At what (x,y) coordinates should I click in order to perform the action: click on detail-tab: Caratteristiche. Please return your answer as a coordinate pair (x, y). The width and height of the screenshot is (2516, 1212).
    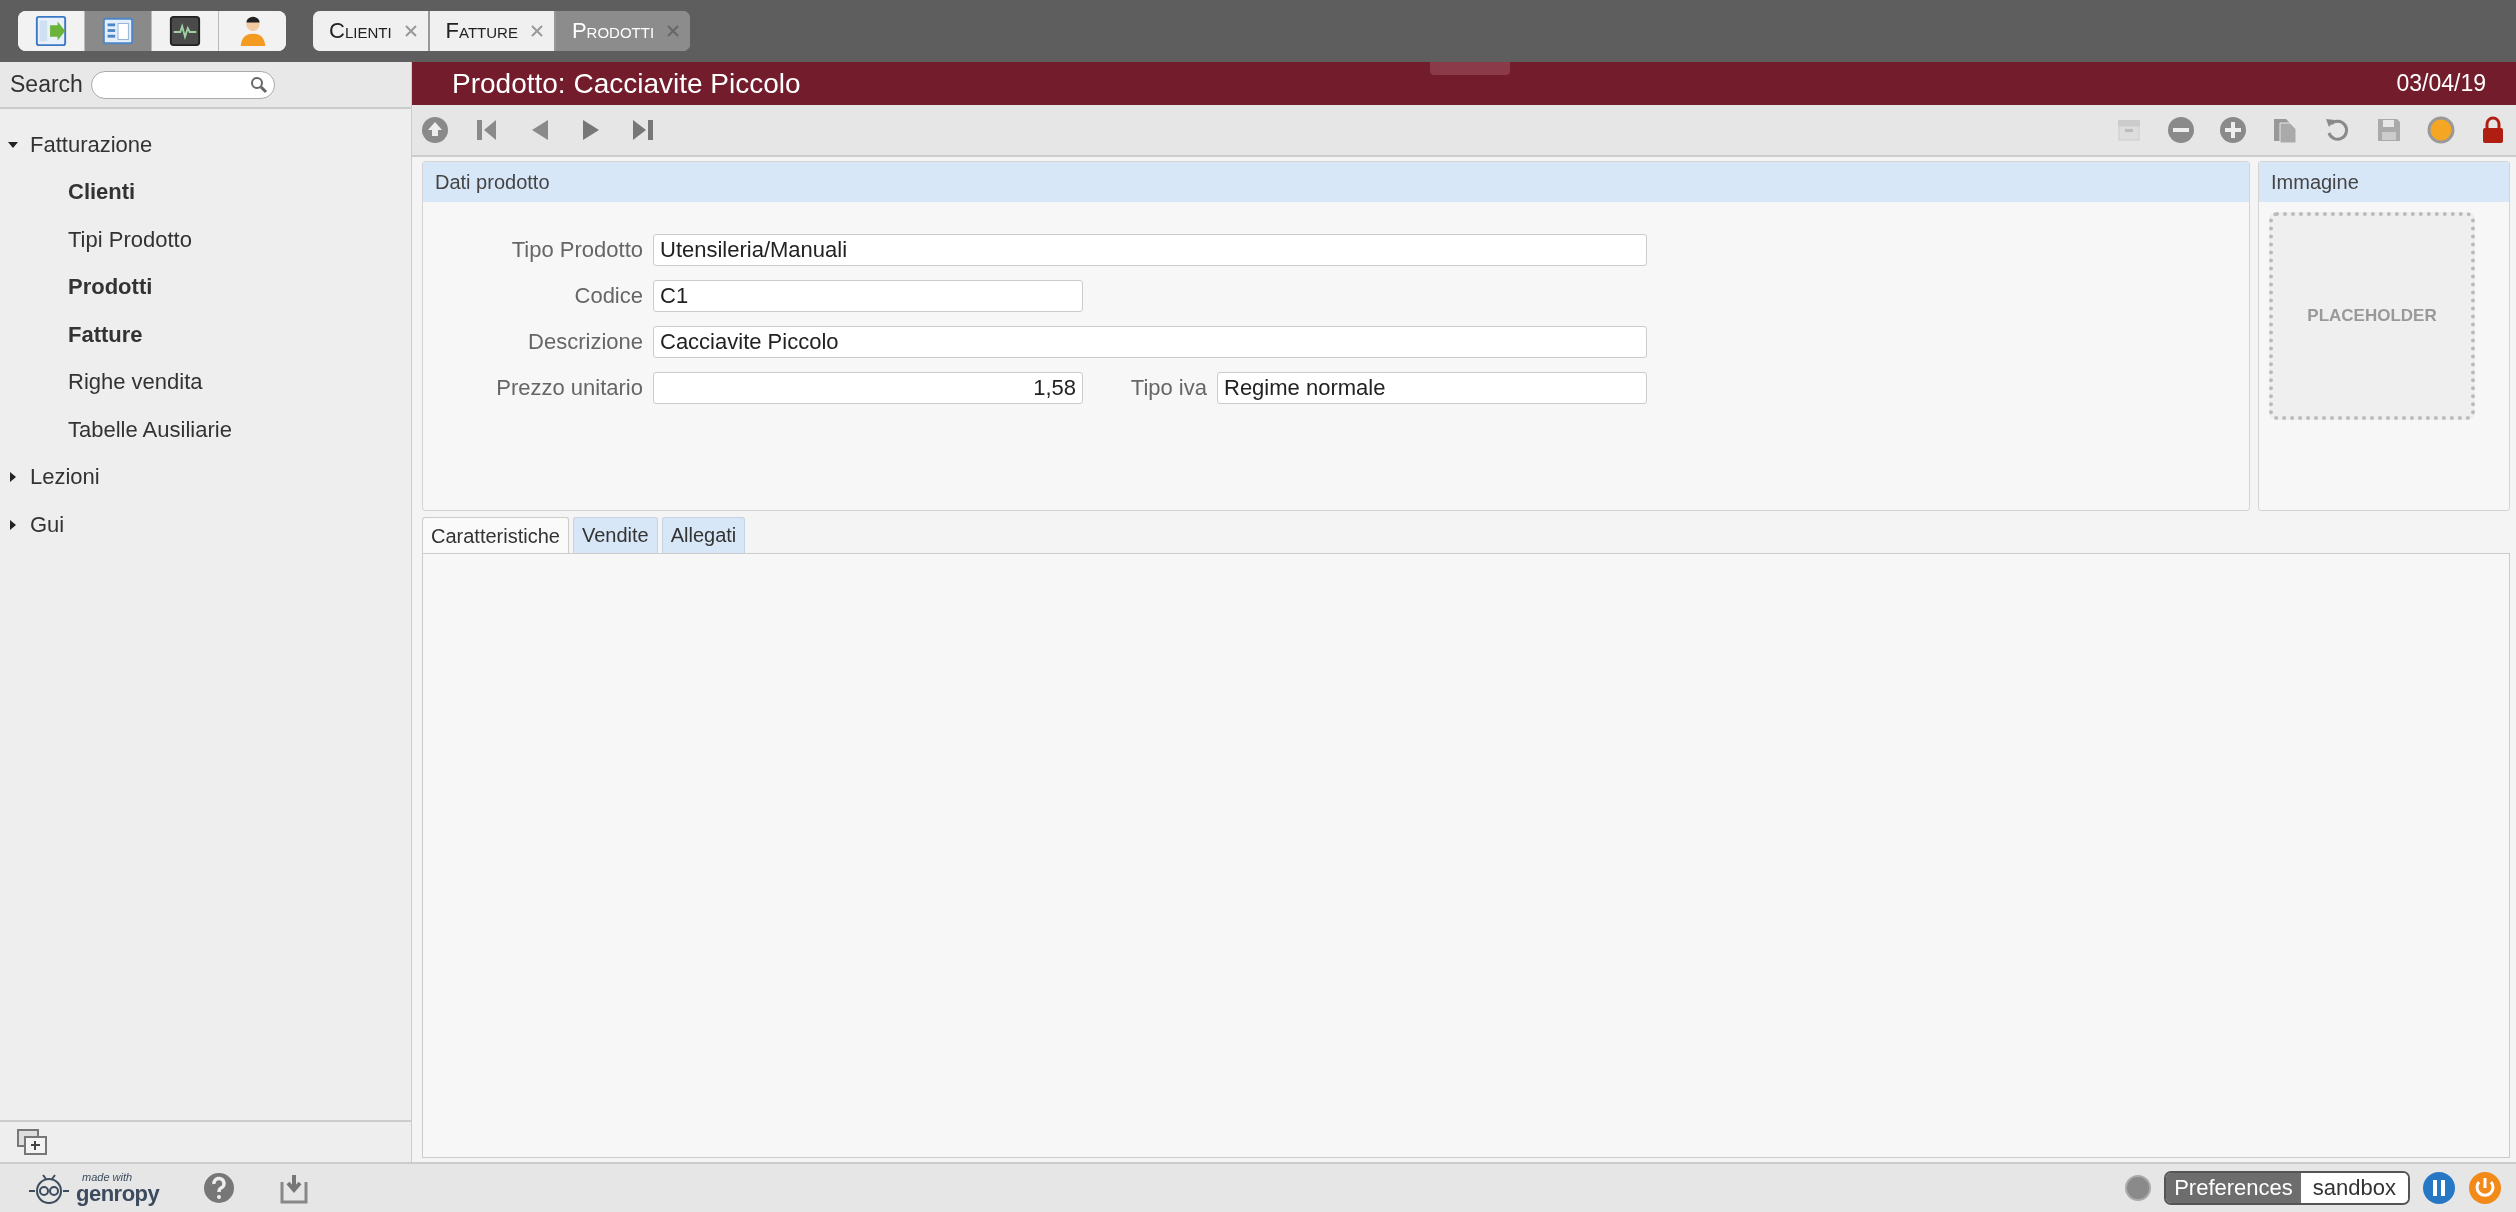
    Looking at the image, I should click on (495, 536).